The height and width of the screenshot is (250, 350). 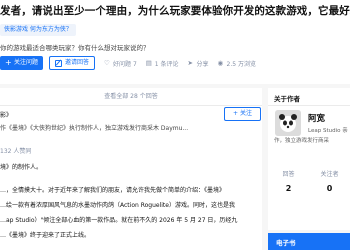 I want to click on avatar, so click(x=288, y=123).